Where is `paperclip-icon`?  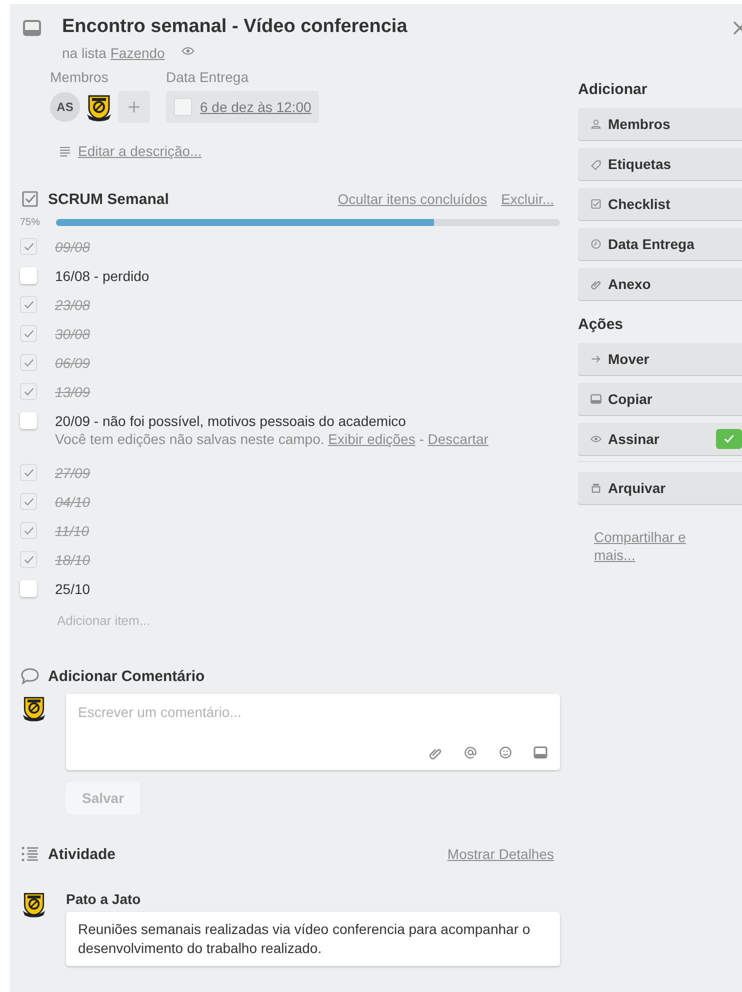
paperclip-icon is located at coordinates (596, 284).